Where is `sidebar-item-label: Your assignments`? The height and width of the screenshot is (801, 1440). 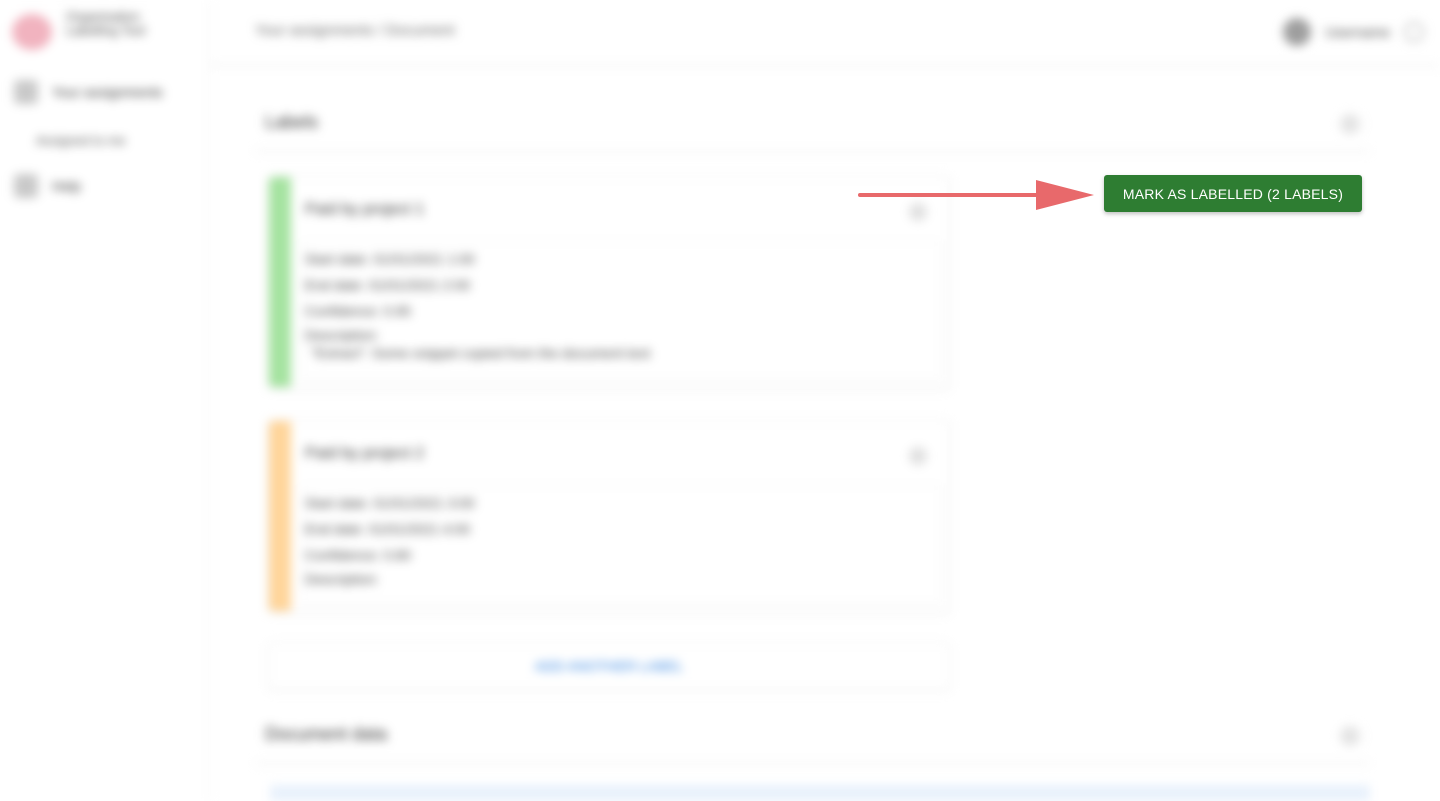 sidebar-item-label: Your assignments is located at coordinates (107, 92).